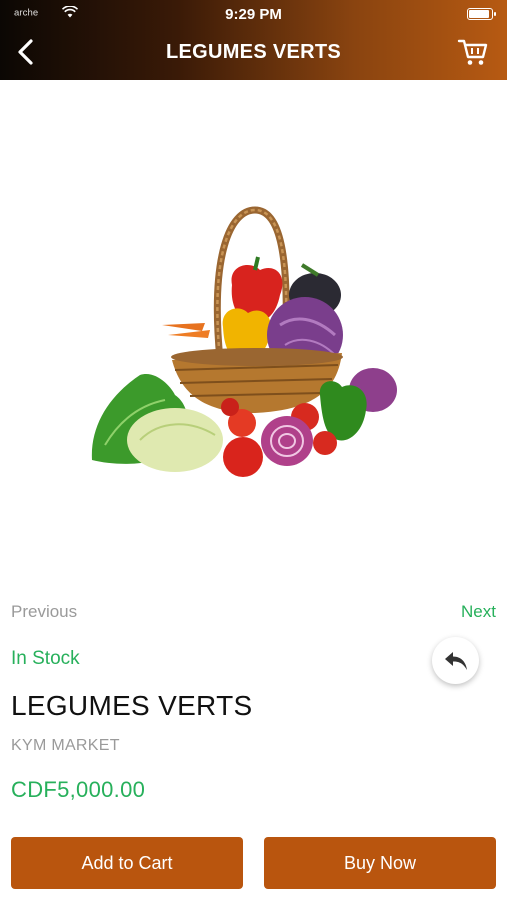 This screenshot has height=900, width=507. Describe the element at coordinates (380, 863) in the screenshot. I see `buy-now-button: Buy Now` at that location.